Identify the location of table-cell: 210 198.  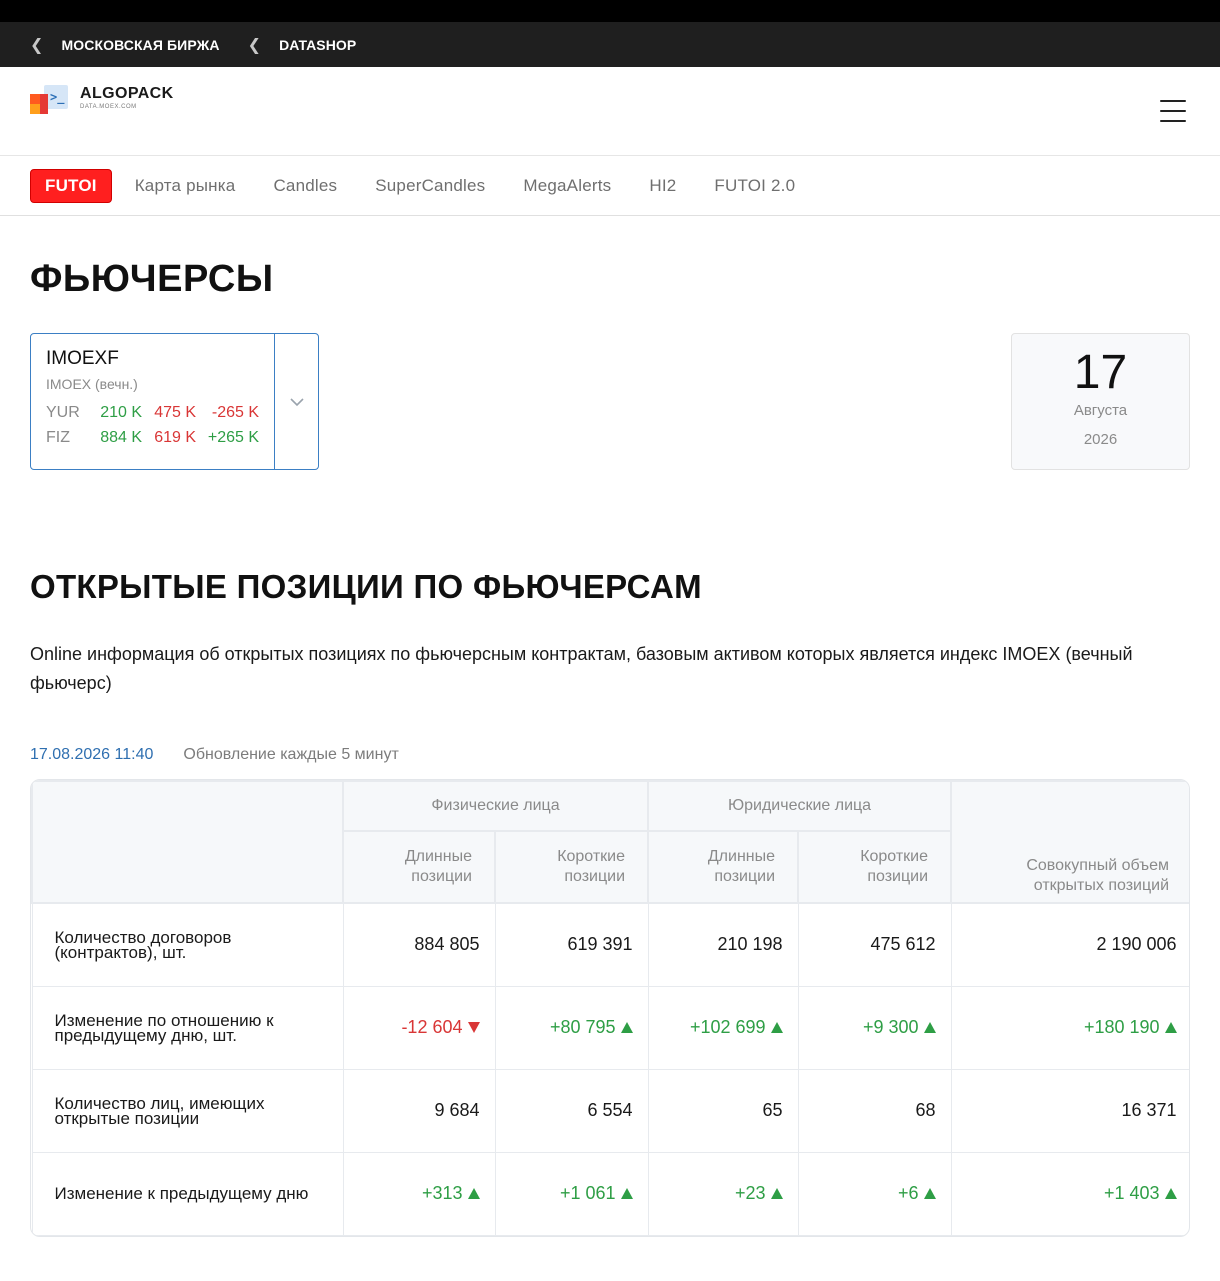
(723, 944).